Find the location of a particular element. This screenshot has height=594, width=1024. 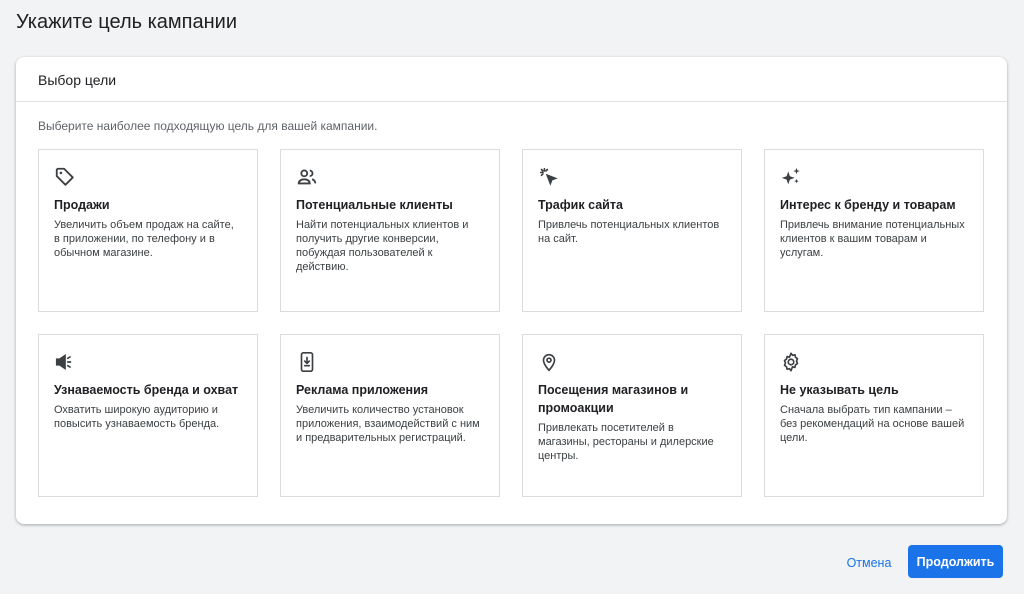

location-pin-icon is located at coordinates (549, 362).